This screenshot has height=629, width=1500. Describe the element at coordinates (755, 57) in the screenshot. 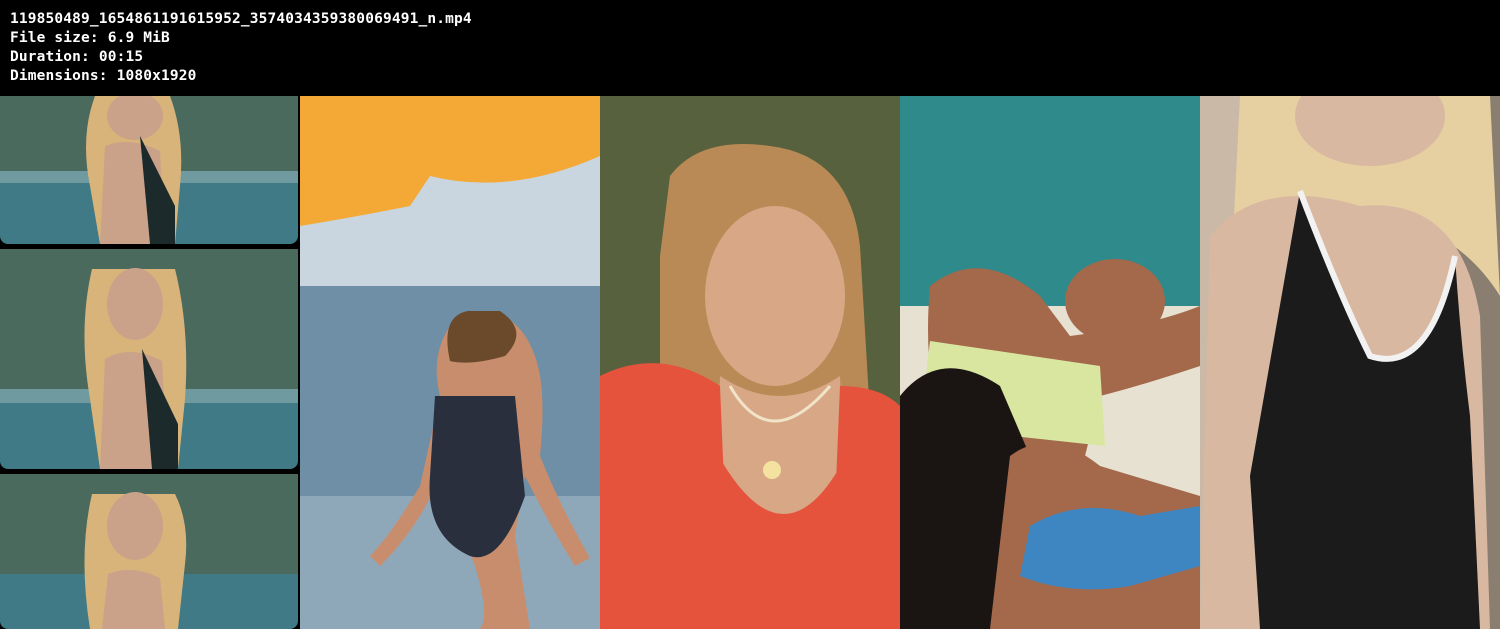

I see `duration-row: Duration: 00:15` at that location.